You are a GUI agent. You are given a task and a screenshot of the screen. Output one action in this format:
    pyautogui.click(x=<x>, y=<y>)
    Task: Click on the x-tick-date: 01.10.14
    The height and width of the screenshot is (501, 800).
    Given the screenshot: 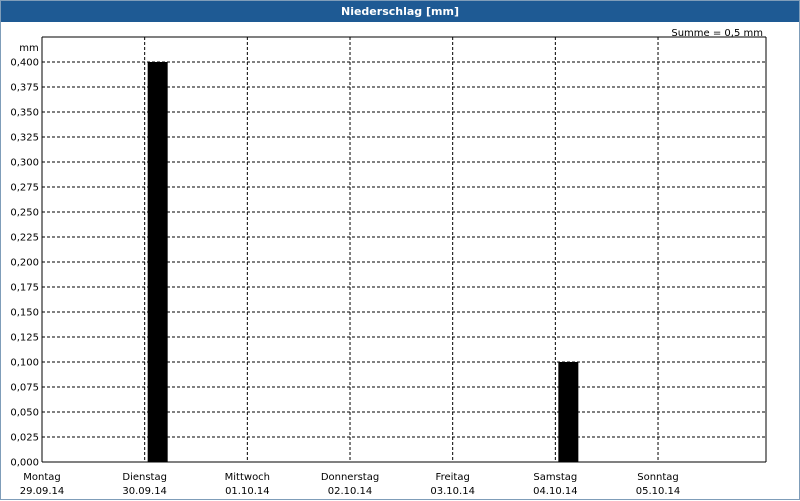 What is the action you would take?
    pyautogui.click(x=247, y=491)
    